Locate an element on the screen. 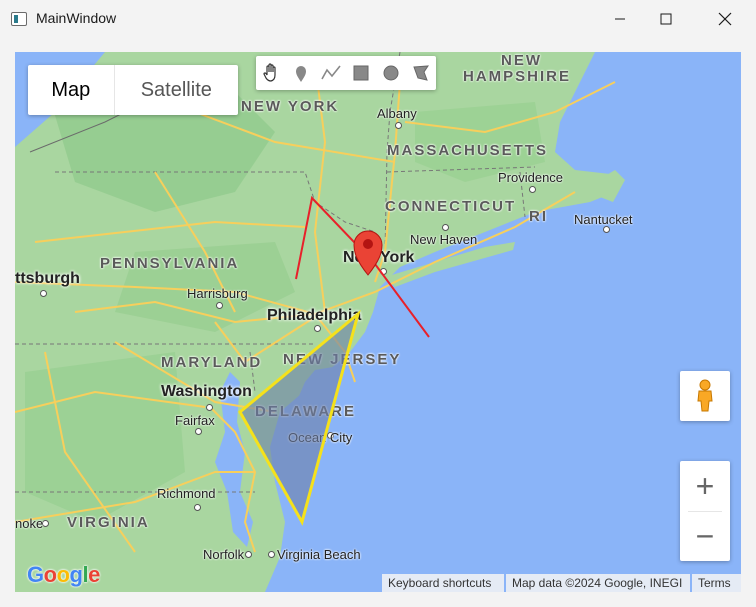 This screenshot has width=756, height=607. zoom-control: + − is located at coordinates (705, 511).